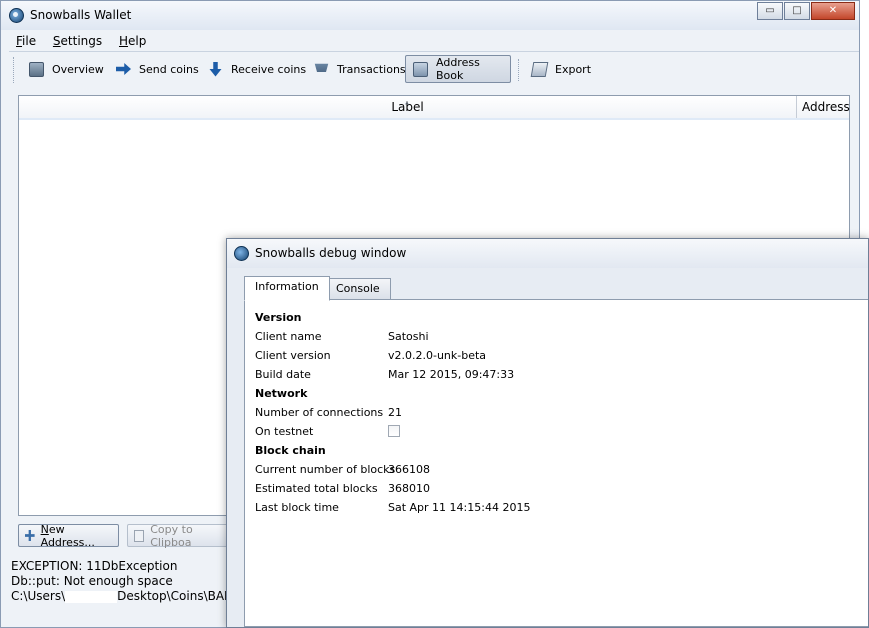 The width and height of the screenshot is (869, 628). I want to click on minimize-button: ▭, so click(770, 11).